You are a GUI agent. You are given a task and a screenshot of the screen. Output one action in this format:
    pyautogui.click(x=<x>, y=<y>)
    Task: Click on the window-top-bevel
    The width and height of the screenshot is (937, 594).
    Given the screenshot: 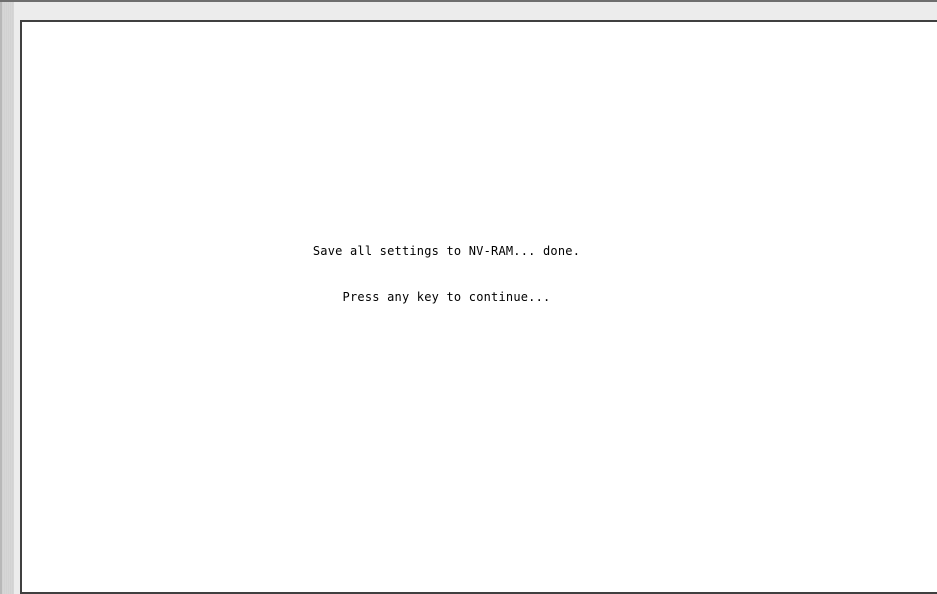 What is the action you would take?
    pyautogui.click(x=468, y=7)
    